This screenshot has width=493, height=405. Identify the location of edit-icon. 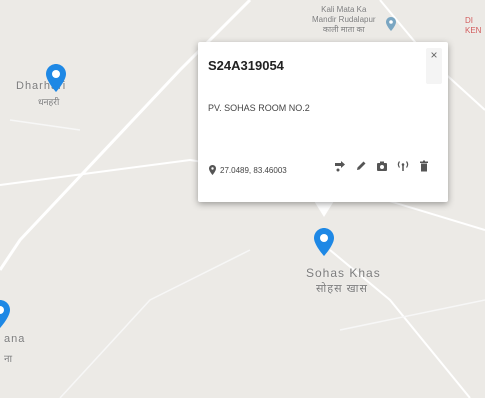
(361, 166).